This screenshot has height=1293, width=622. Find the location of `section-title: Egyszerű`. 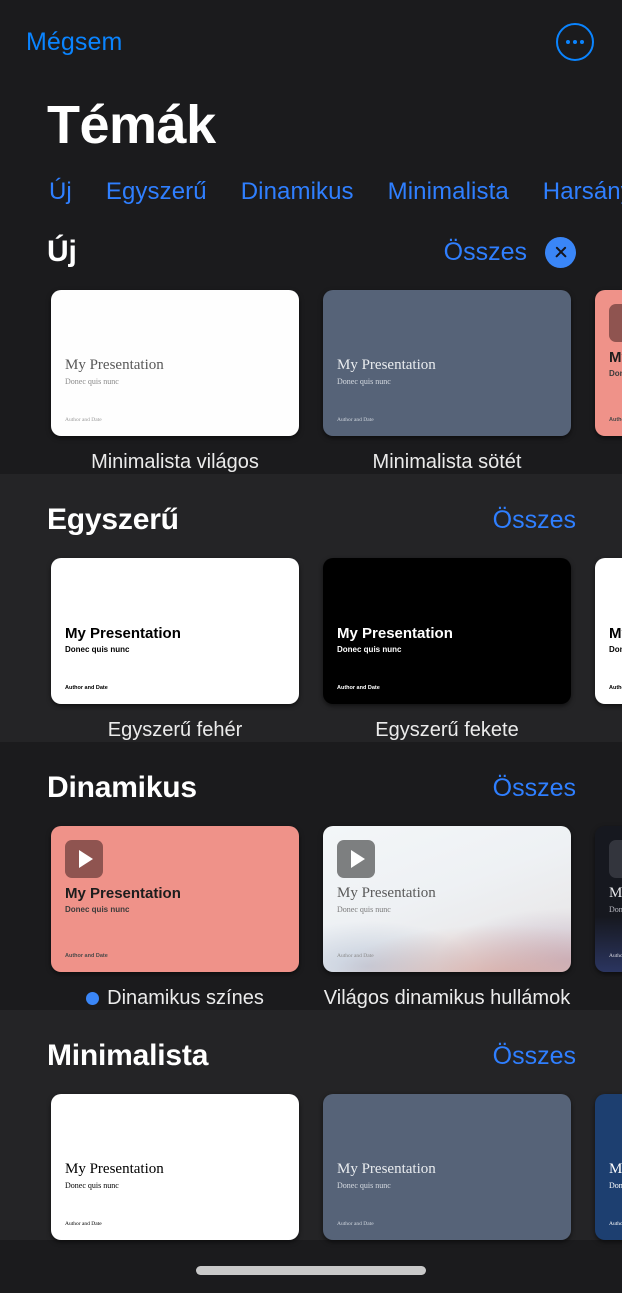

section-title: Egyszerű is located at coordinates (113, 520).